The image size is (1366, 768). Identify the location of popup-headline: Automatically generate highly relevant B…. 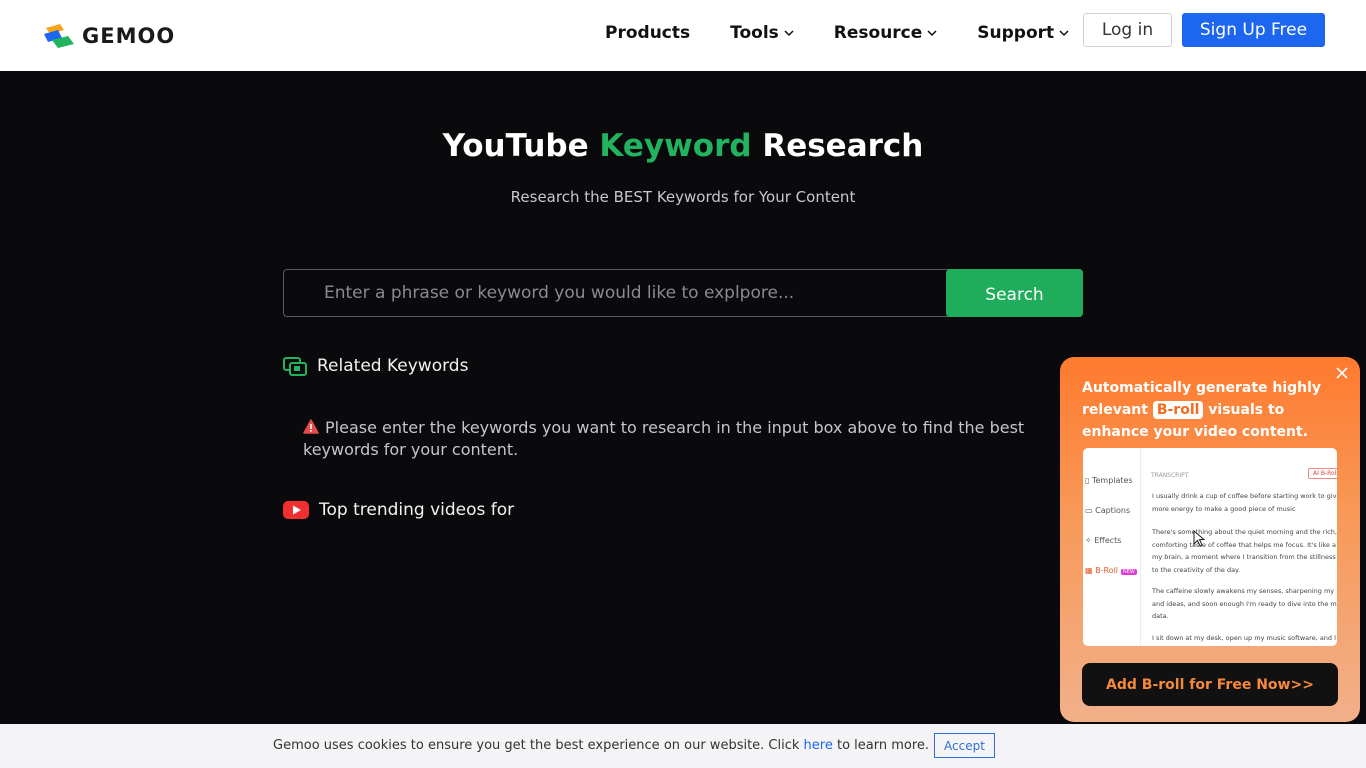
(1212, 410).